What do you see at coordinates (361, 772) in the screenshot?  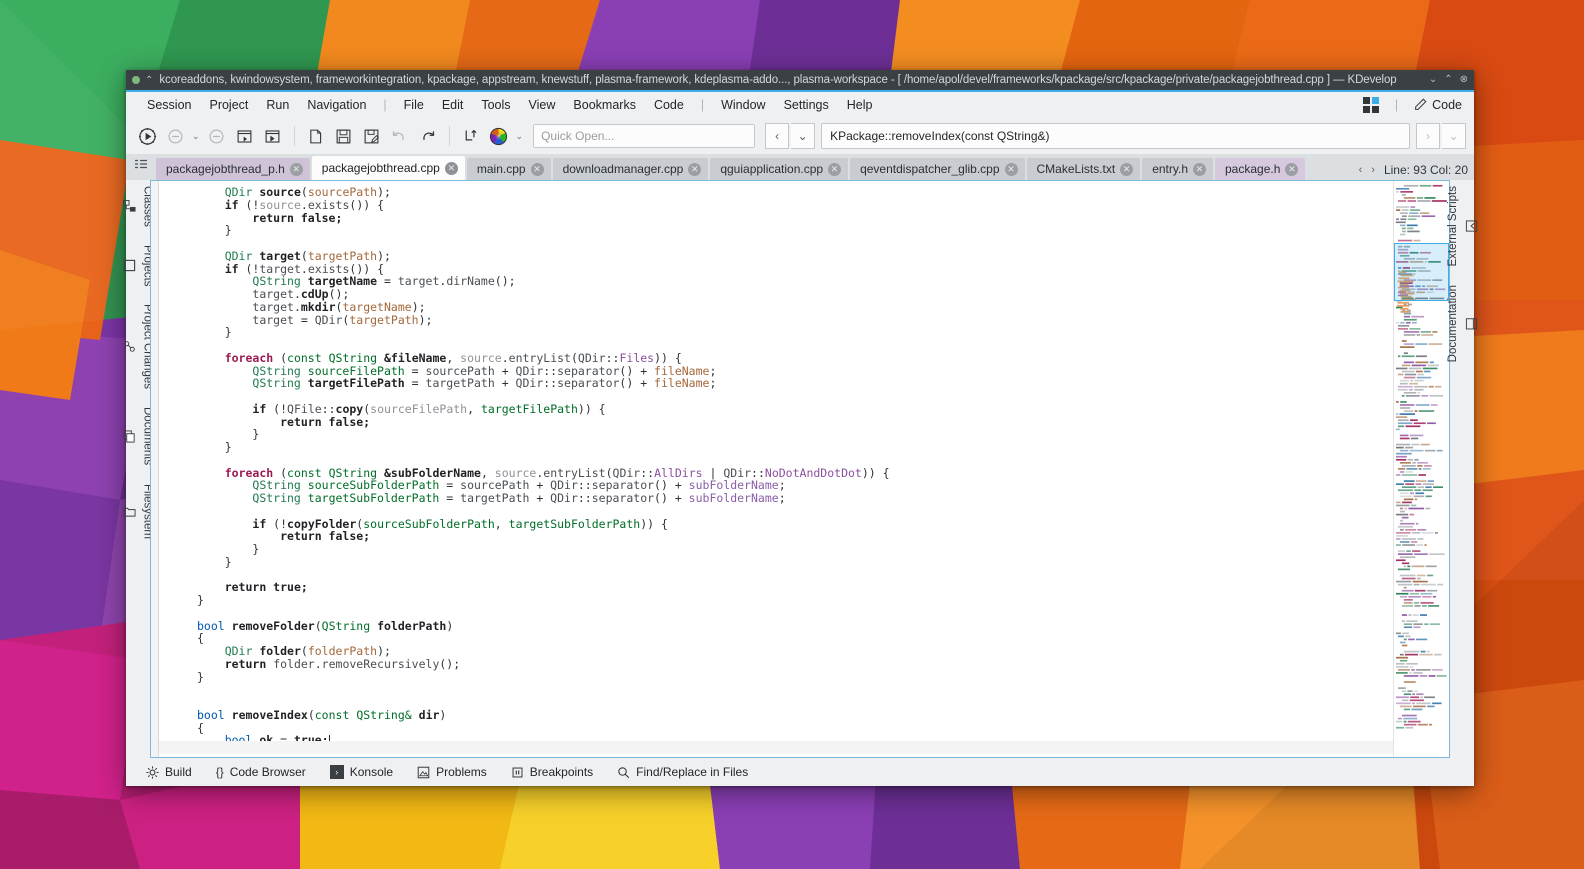 I see `statusbar-konsole: › Konsole` at bounding box center [361, 772].